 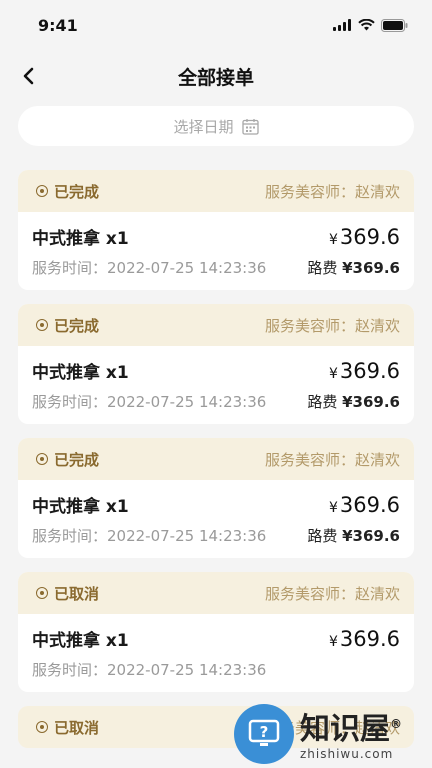 I want to click on date-picker: 选择日期, so click(x=216, y=126).